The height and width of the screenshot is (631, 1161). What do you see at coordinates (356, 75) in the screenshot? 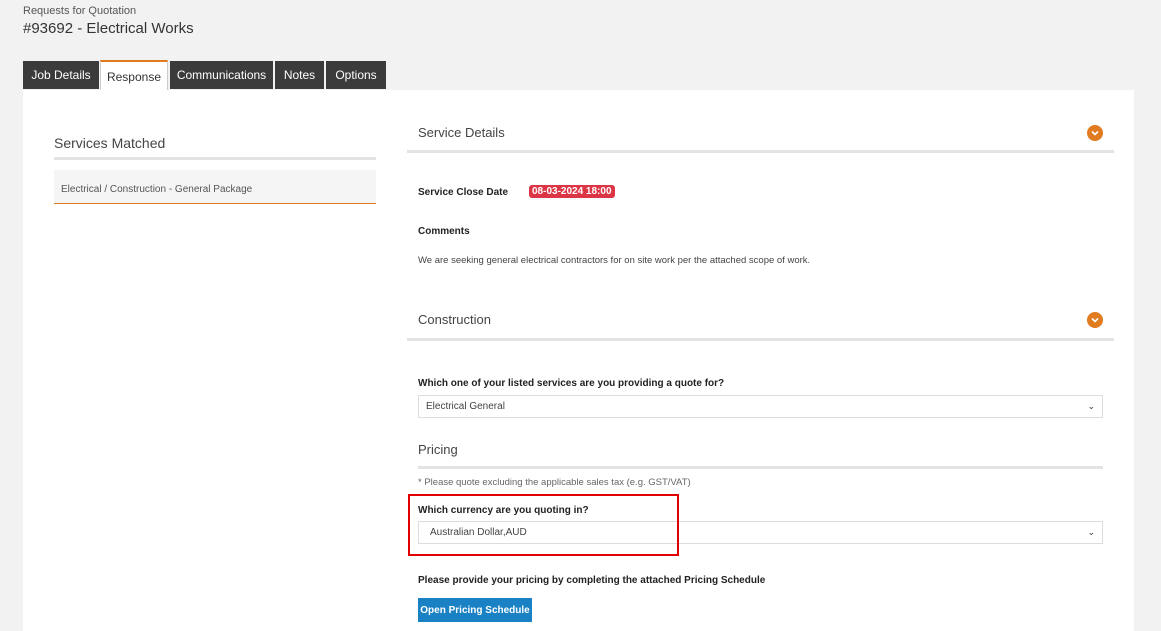
I see `tab-options: Options` at bounding box center [356, 75].